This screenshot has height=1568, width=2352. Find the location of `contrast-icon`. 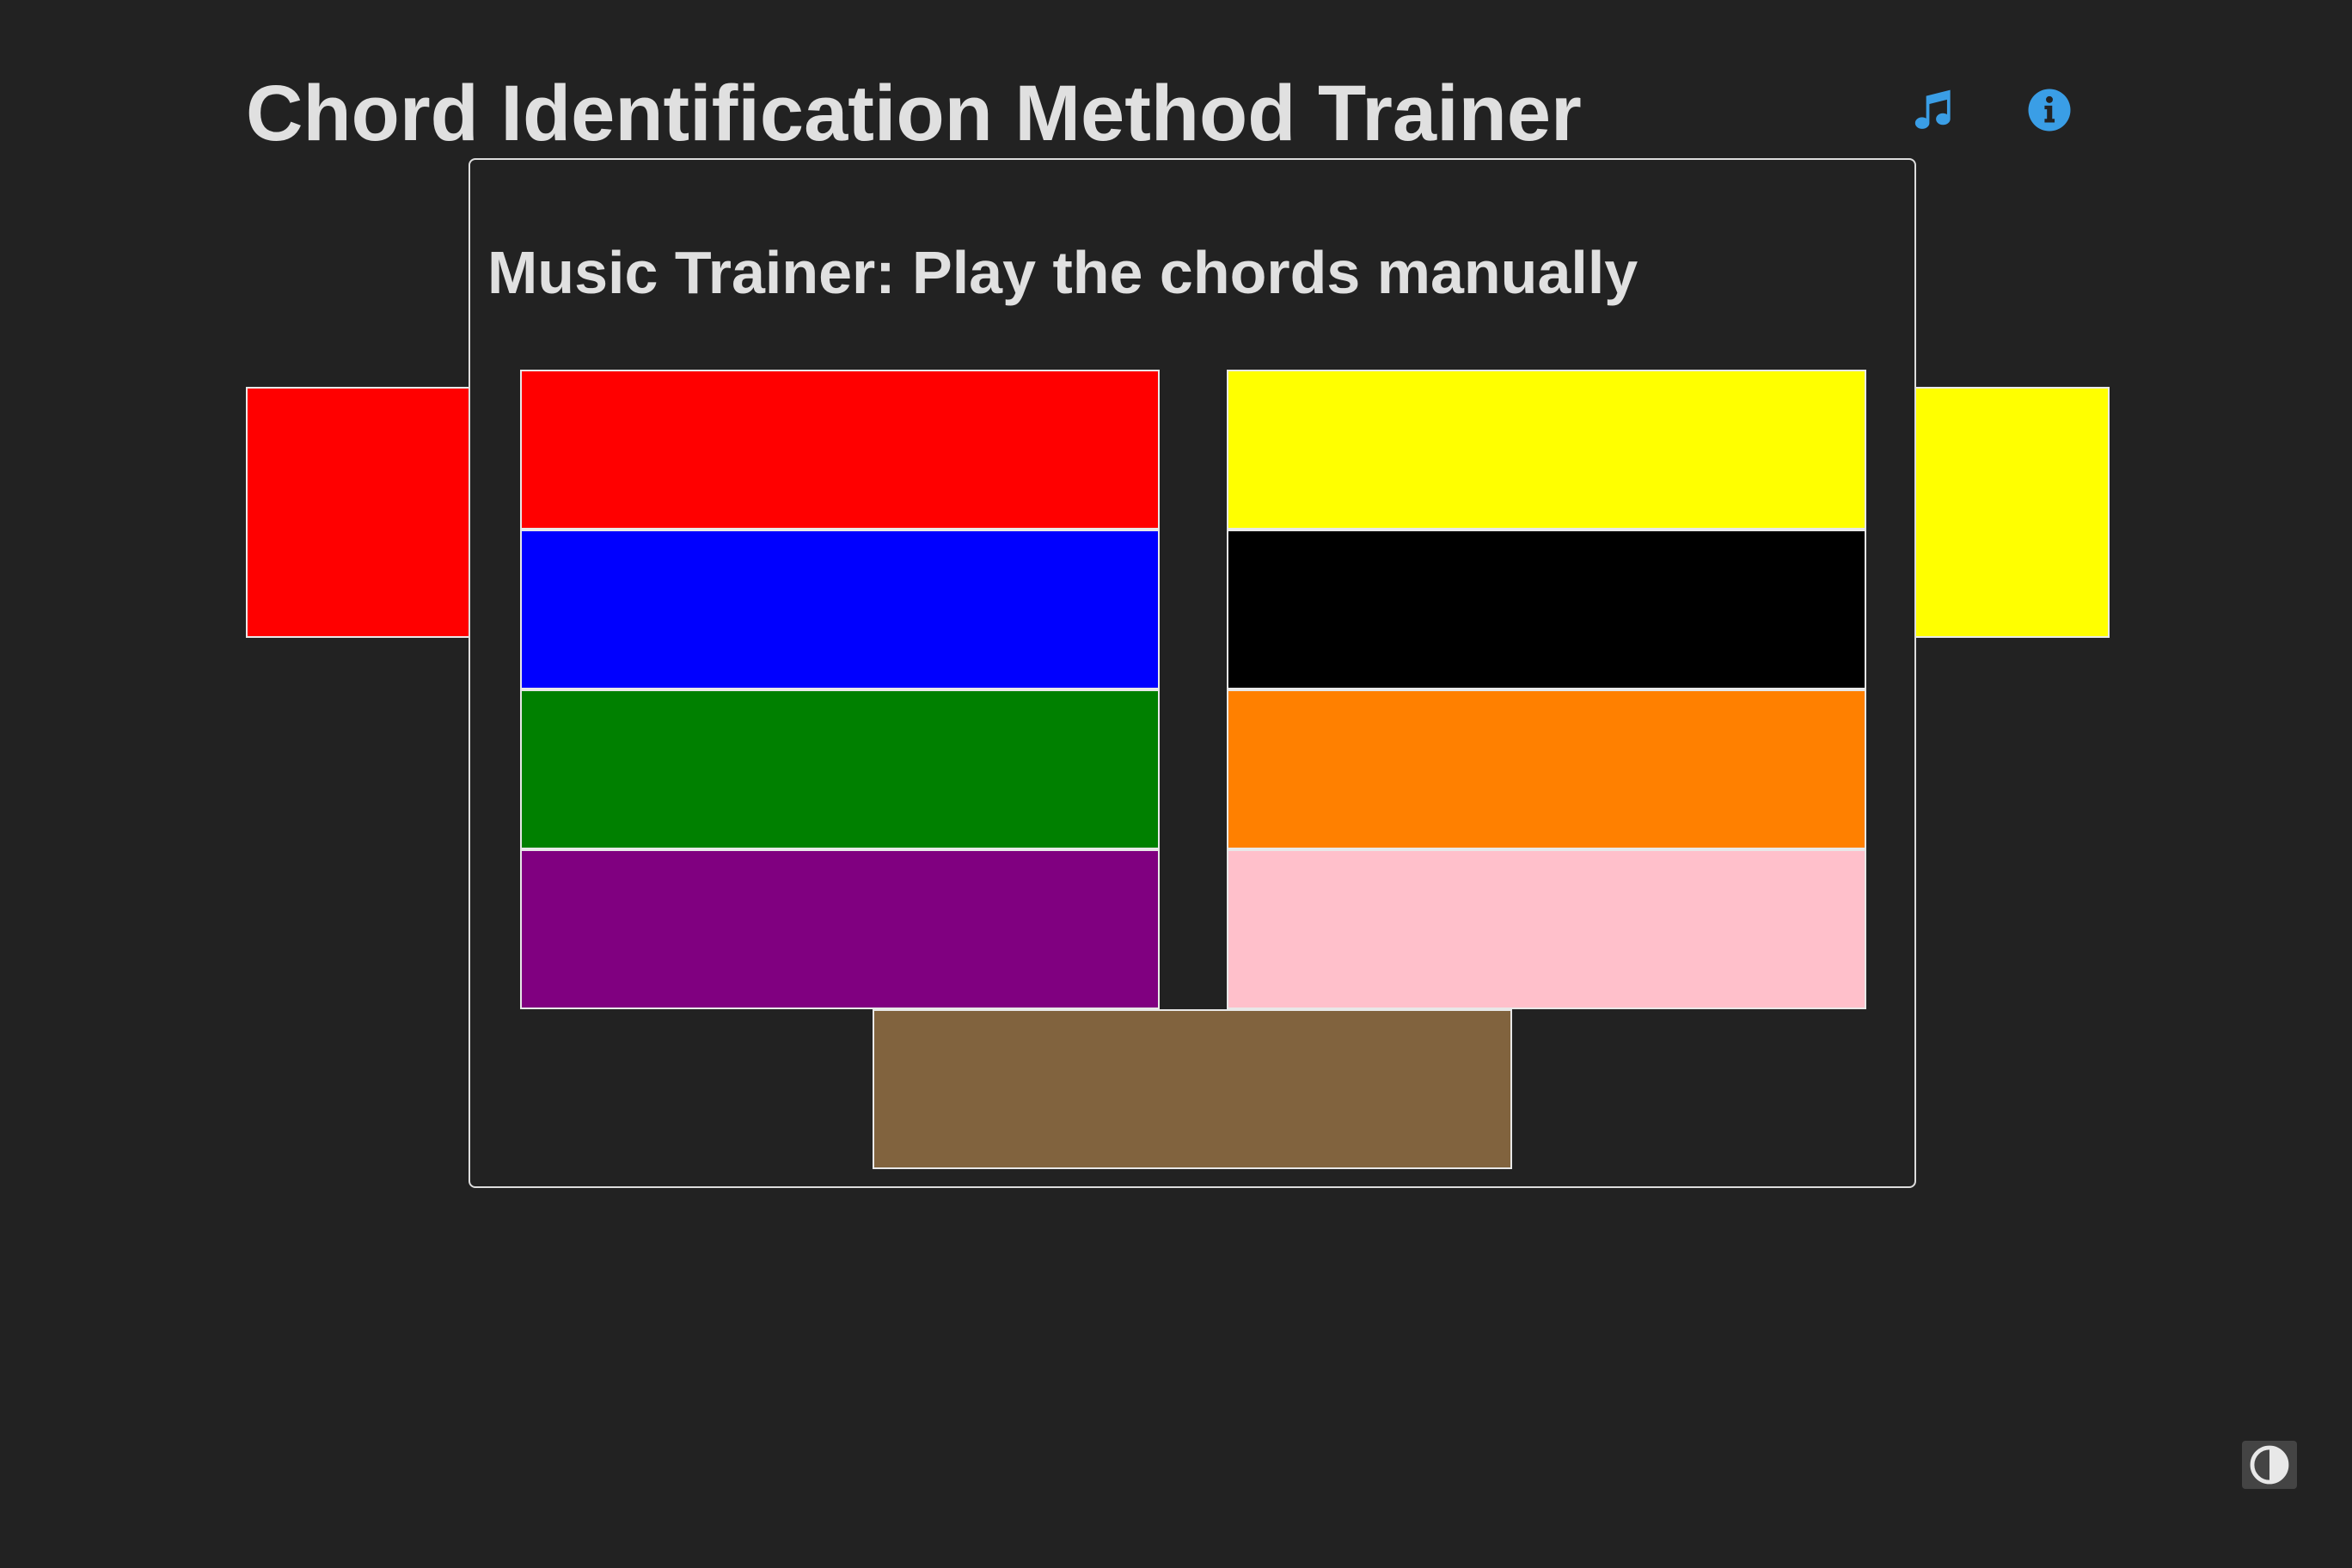

contrast-icon is located at coordinates (2269, 1465).